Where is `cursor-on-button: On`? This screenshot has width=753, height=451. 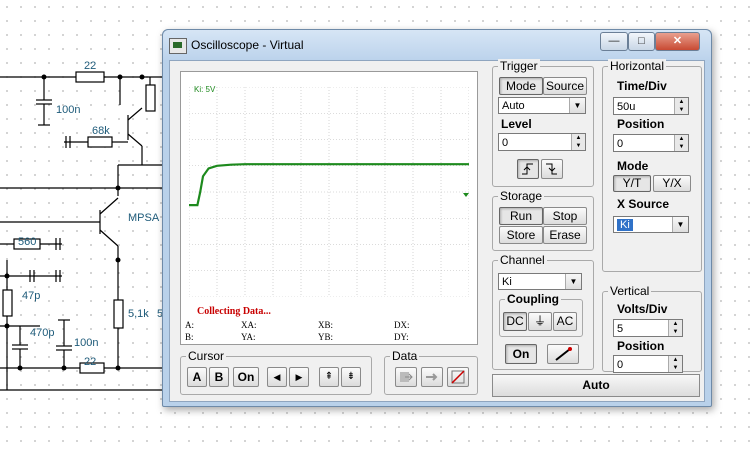
cursor-on-button: On is located at coordinates (246, 377).